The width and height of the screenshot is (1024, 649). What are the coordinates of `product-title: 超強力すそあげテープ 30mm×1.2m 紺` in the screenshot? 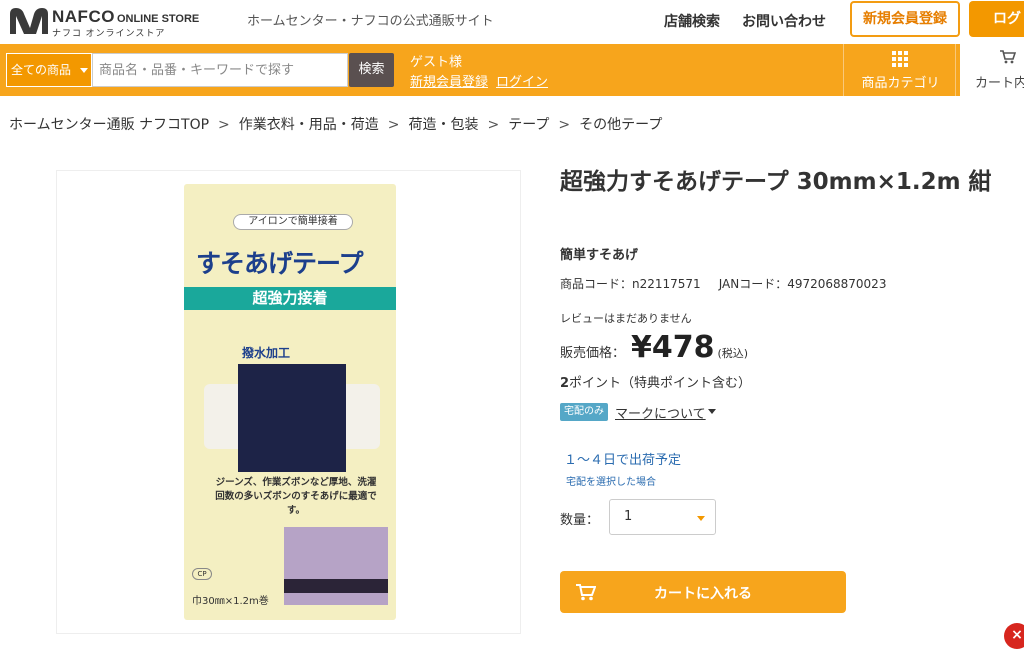 It's located at (776, 182).